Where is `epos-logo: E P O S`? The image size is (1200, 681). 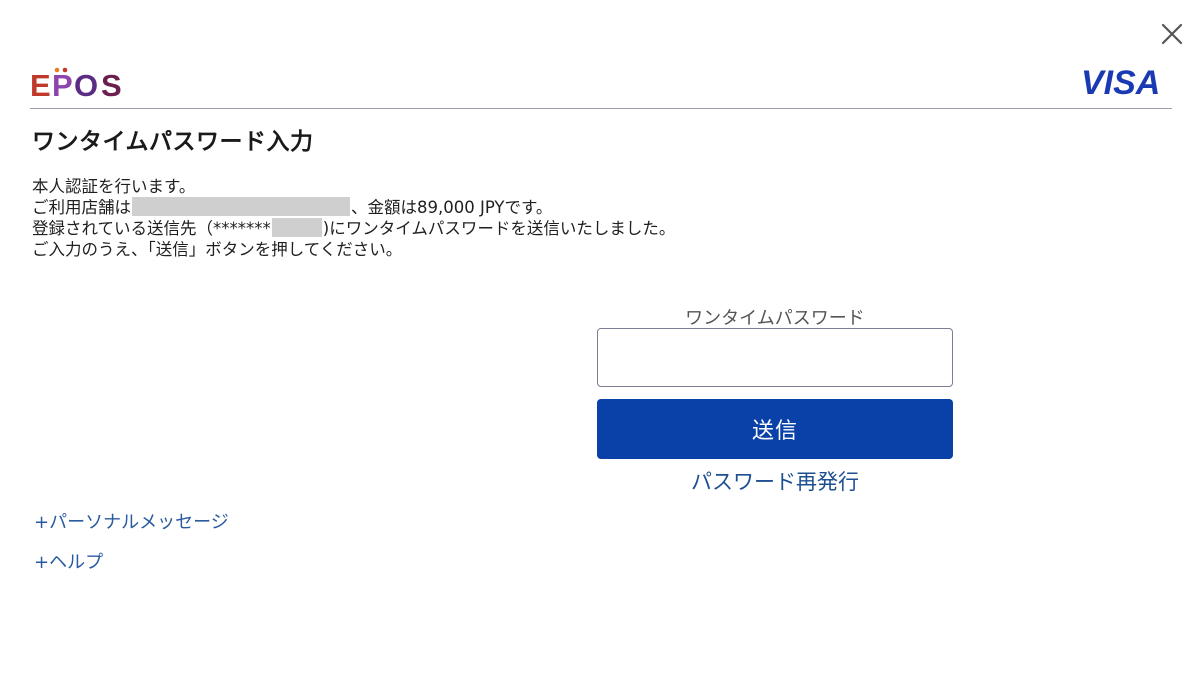
epos-logo: E P O S is located at coordinates (76, 84).